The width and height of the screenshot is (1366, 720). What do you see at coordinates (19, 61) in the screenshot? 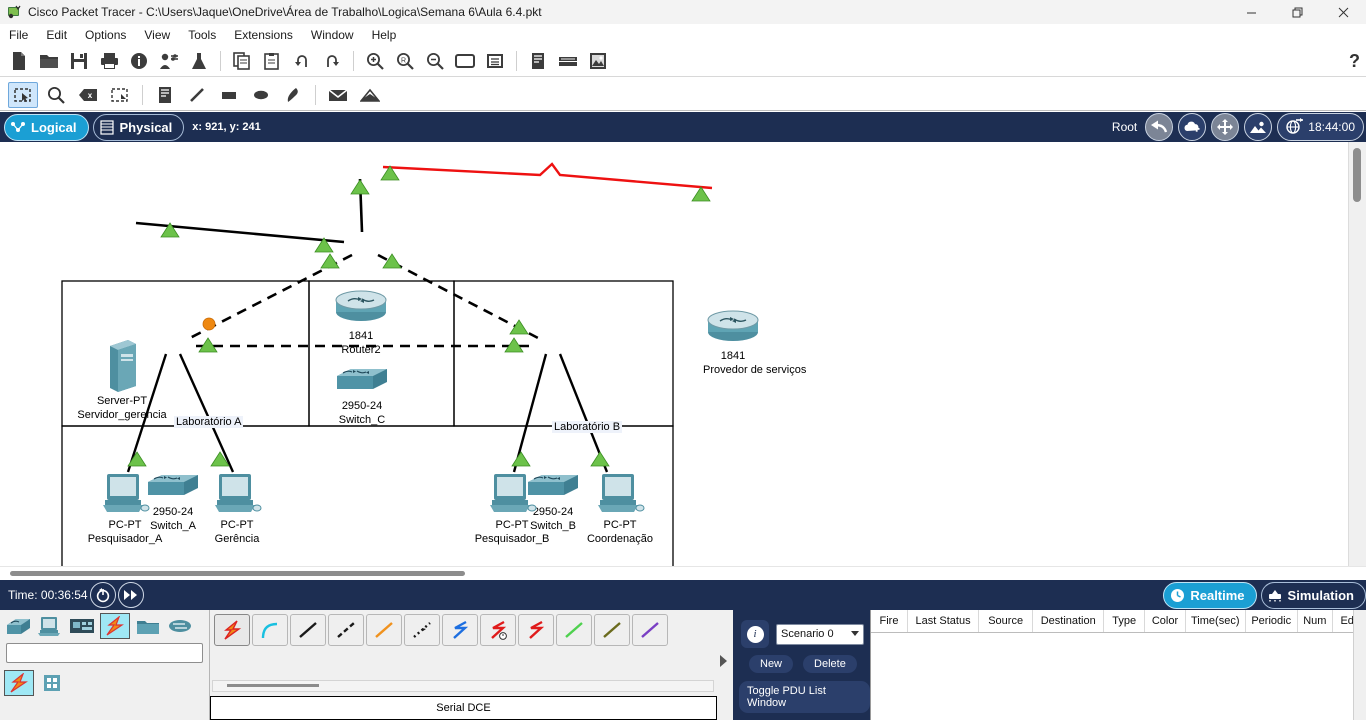
I see `new-file-icon` at bounding box center [19, 61].